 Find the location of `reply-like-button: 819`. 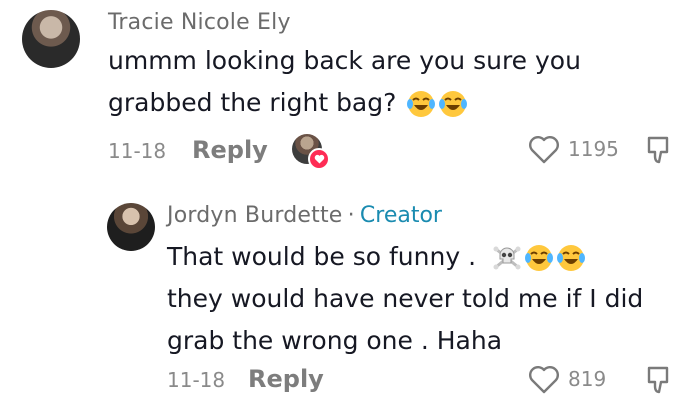

reply-like-button: 819 is located at coordinates (578, 379).